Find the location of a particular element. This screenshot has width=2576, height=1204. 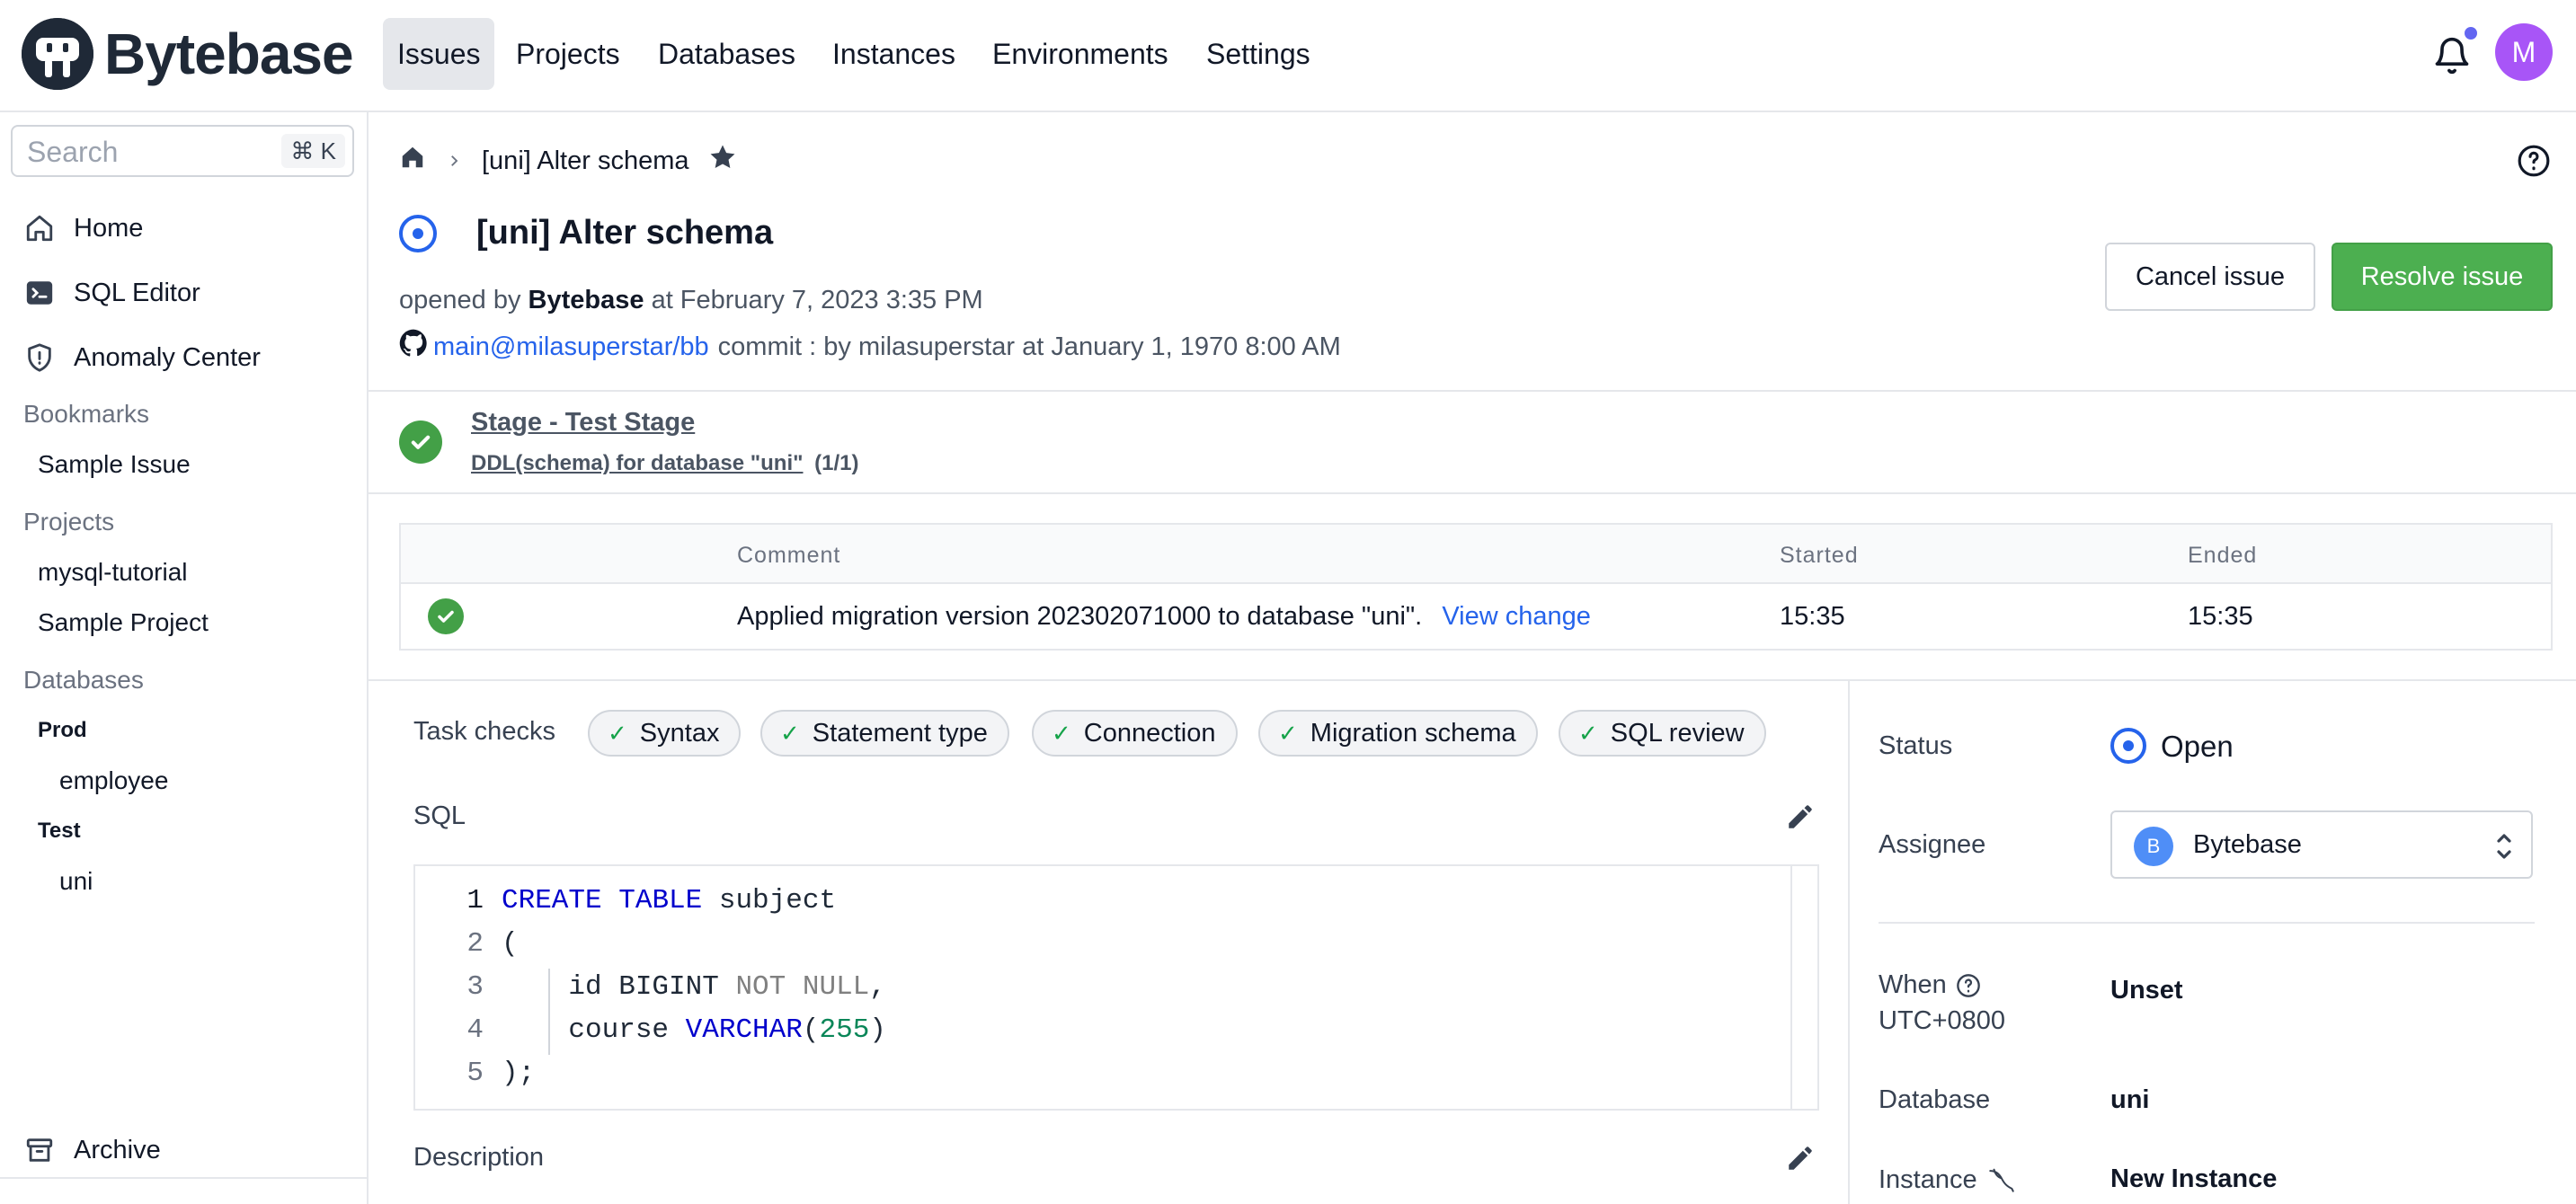

instance-label: Instance is located at coordinates (1928, 1179).